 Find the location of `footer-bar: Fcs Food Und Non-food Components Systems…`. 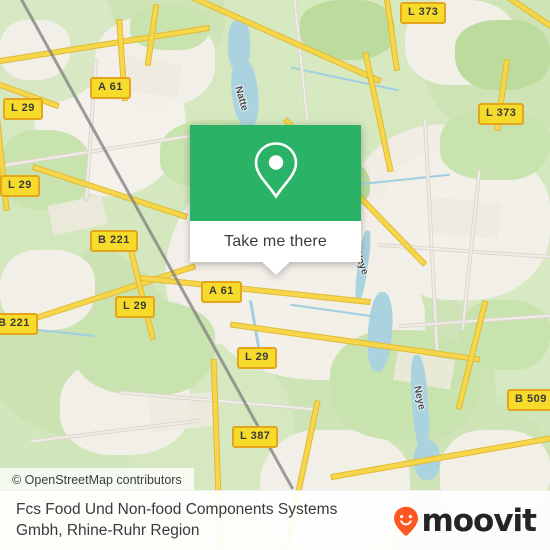

footer-bar: Fcs Food Und Non-food Components Systems… is located at coordinates (275, 520).